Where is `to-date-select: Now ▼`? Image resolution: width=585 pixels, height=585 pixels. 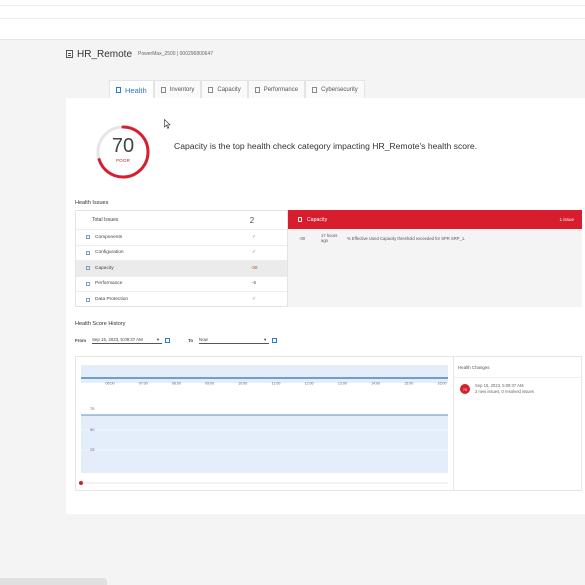
to-date-select: Now ▼ is located at coordinates (234, 340).